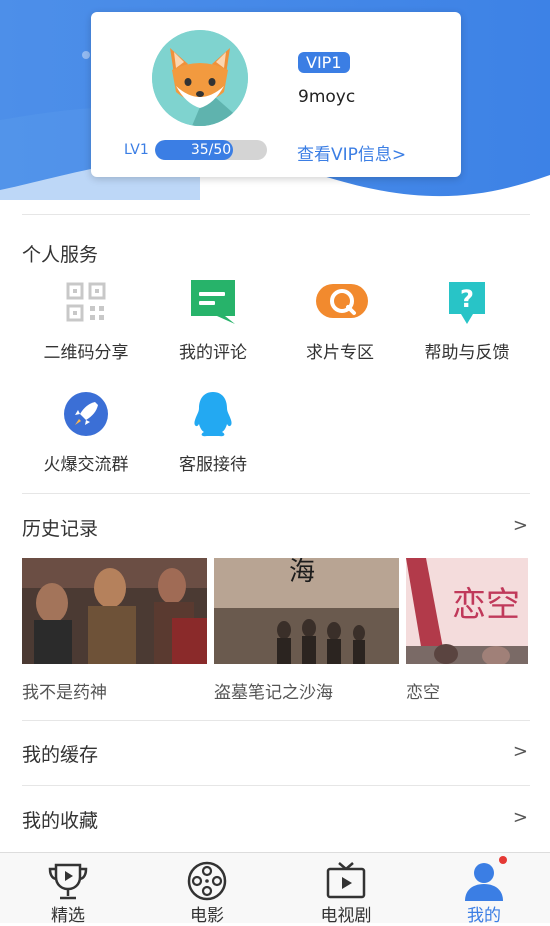  I want to click on film-reel-icon, so click(207, 881).